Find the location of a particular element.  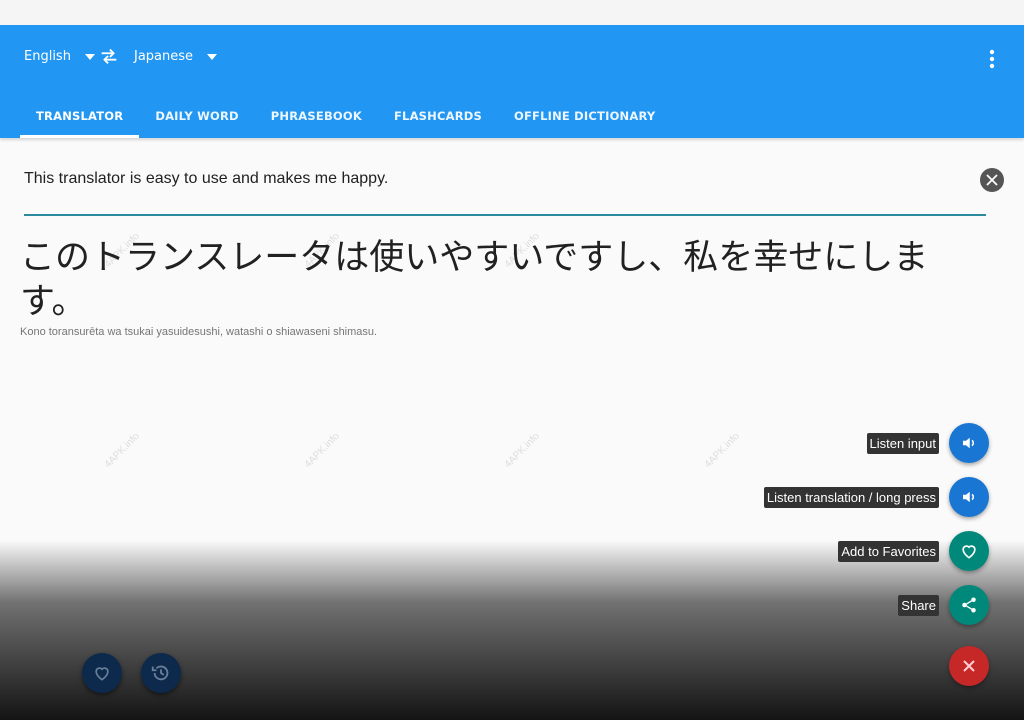

listen-input-label: Listen input is located at coordinates (902, 443).